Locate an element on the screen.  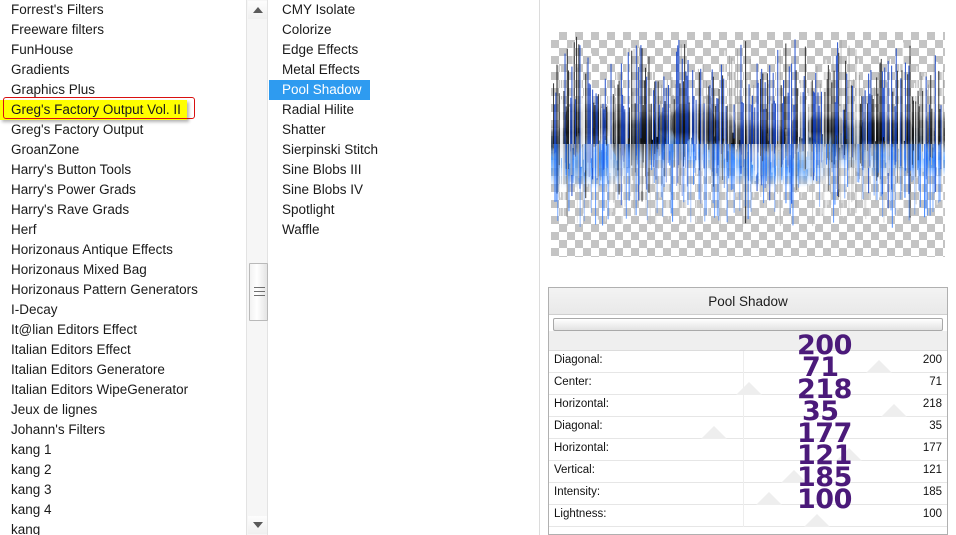
category-list-item: FunHouse is located at coordinates (123, 50).